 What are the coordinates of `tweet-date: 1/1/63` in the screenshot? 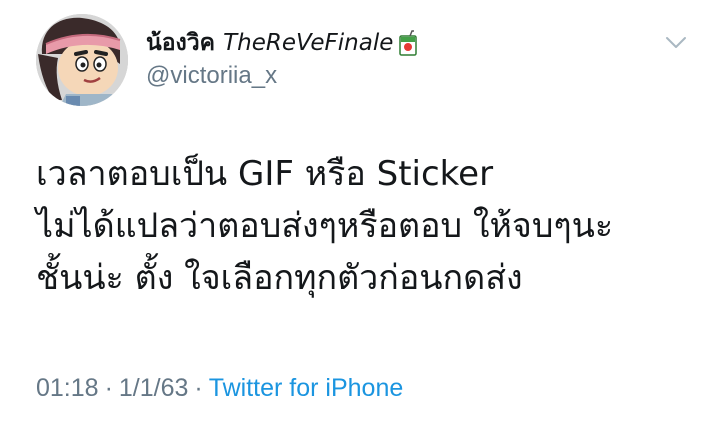 It's located at (154, 388).